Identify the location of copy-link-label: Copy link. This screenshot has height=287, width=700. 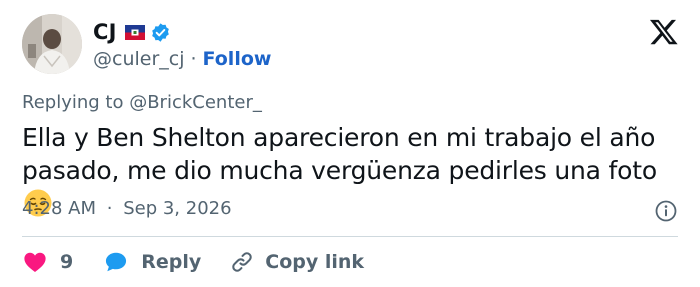
(315, 262).